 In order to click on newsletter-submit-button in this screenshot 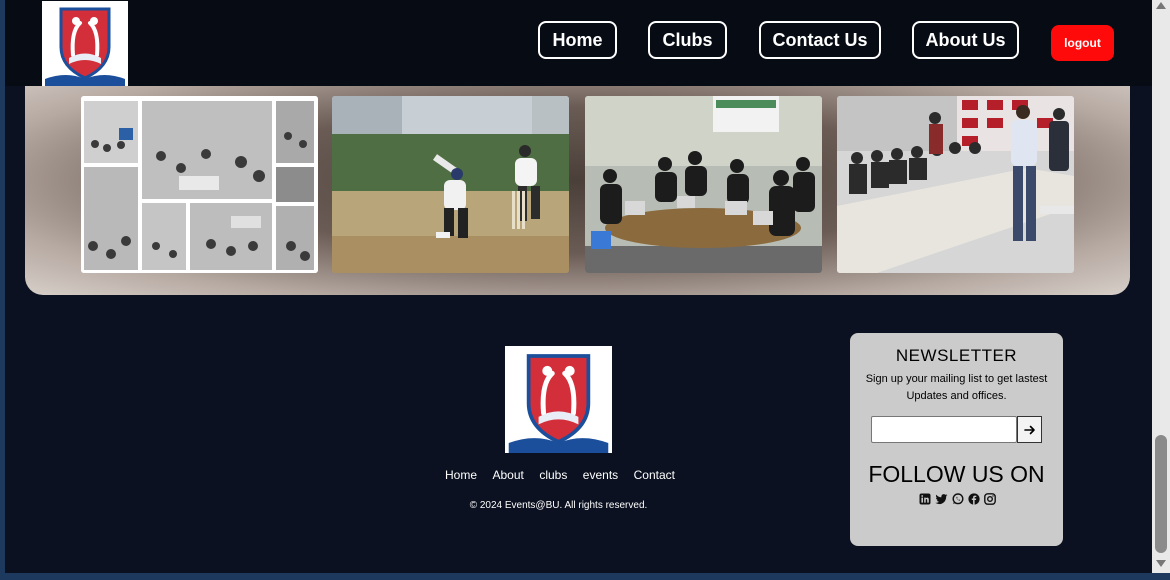, I will do `click(1029, 429)`.